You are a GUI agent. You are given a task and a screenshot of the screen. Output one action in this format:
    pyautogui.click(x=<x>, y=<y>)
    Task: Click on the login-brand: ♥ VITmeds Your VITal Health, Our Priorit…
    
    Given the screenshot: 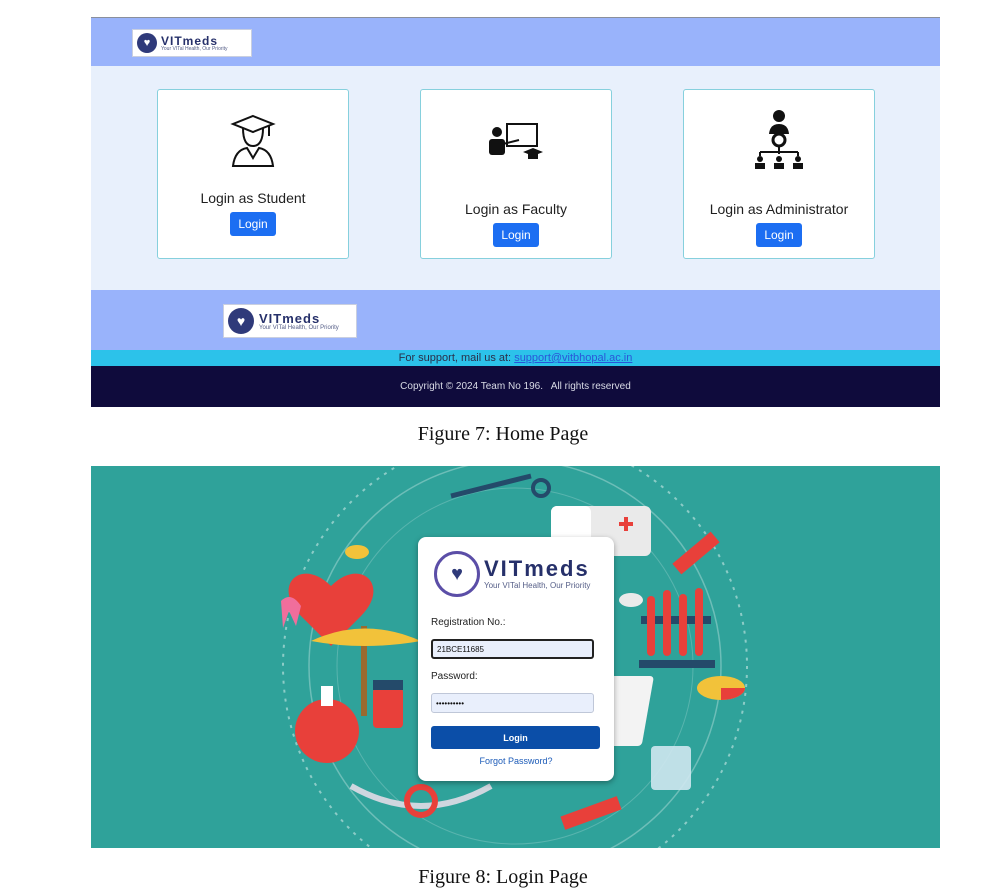 What is the action you would take?
    pyautogui.click(x=512, y=574)
    